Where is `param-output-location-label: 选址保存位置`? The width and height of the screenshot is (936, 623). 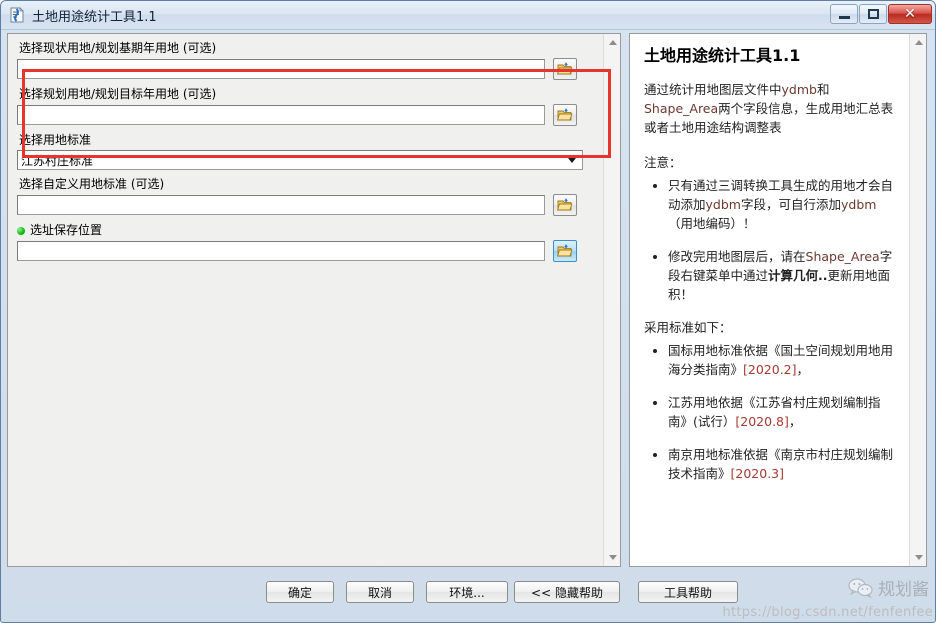
param-output-location-label: 选址保存位置 is located at coordinates (66, 230).